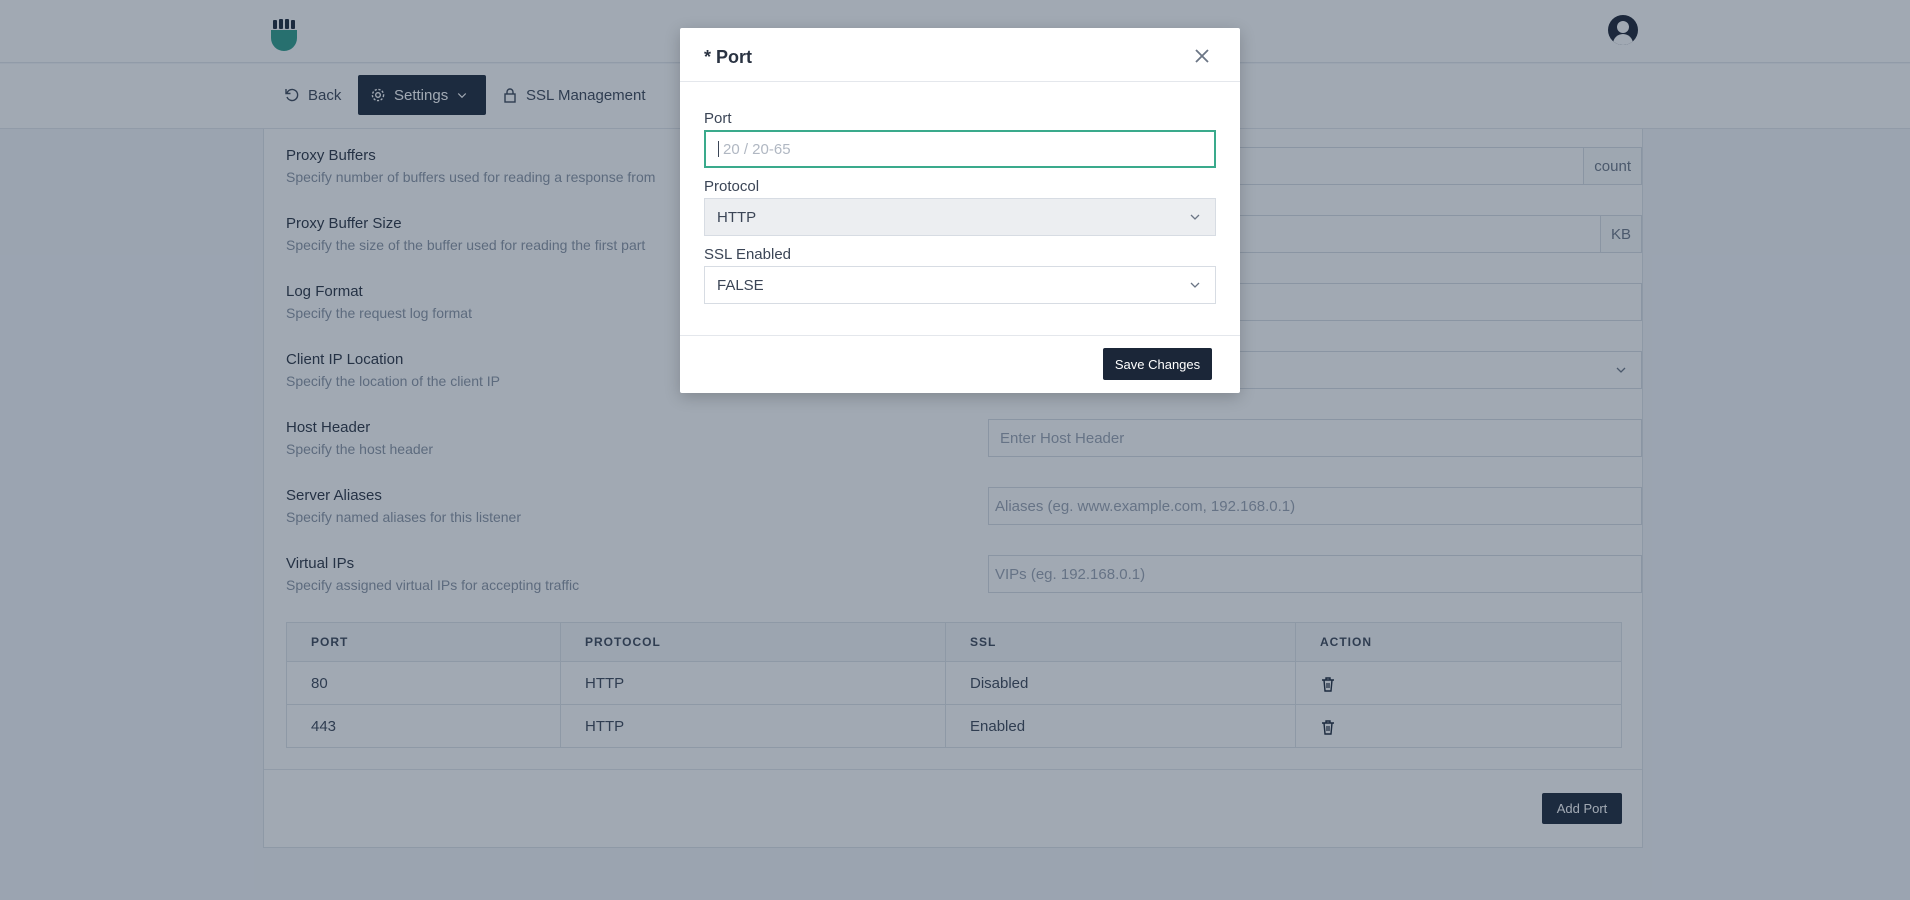  What do you see at coordinates (728, 57) in the screenshot?
I see `modal-title: * Port` at bounding box center [728, 57].